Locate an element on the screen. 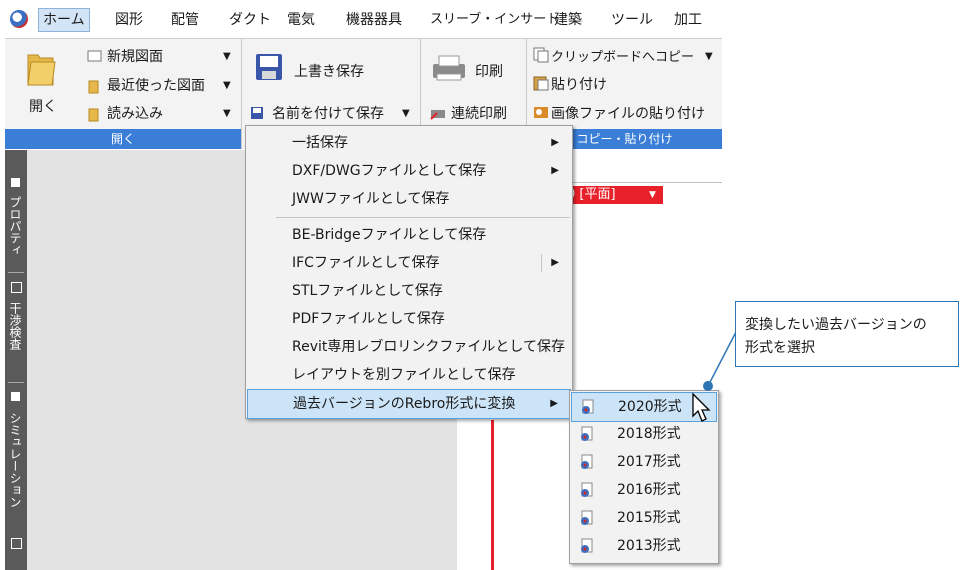  paste-image-button: 画像ファイルの貼り付け is located at coordinates (628, 113).